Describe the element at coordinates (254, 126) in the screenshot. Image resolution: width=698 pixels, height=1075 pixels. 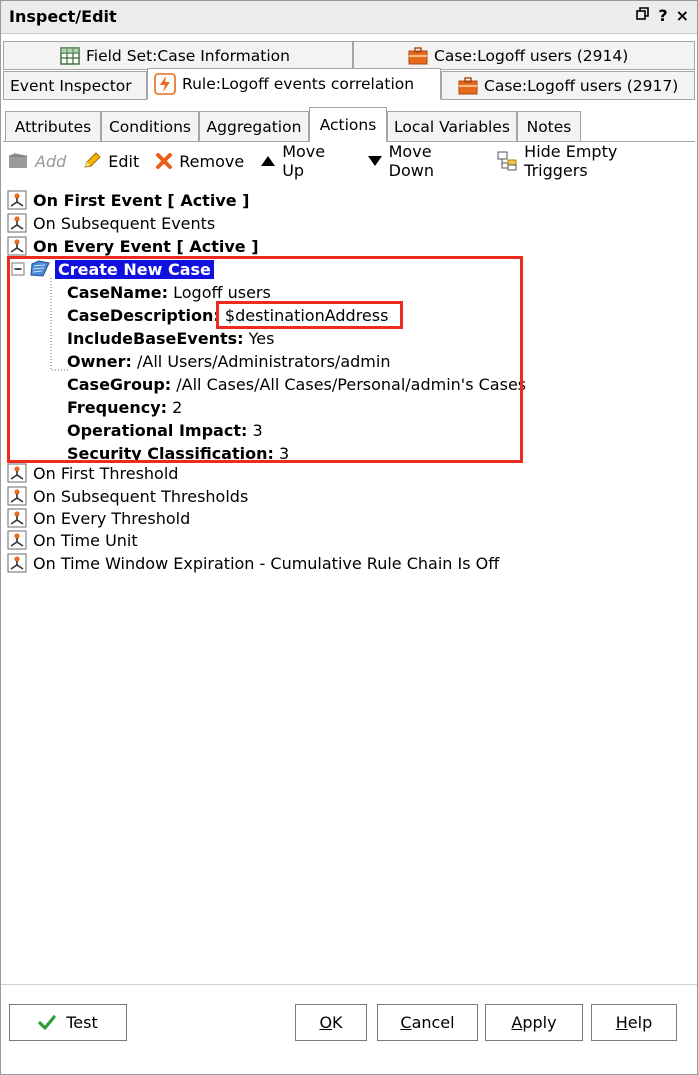
I see `tab-aggregation: Aggregation` at that location.